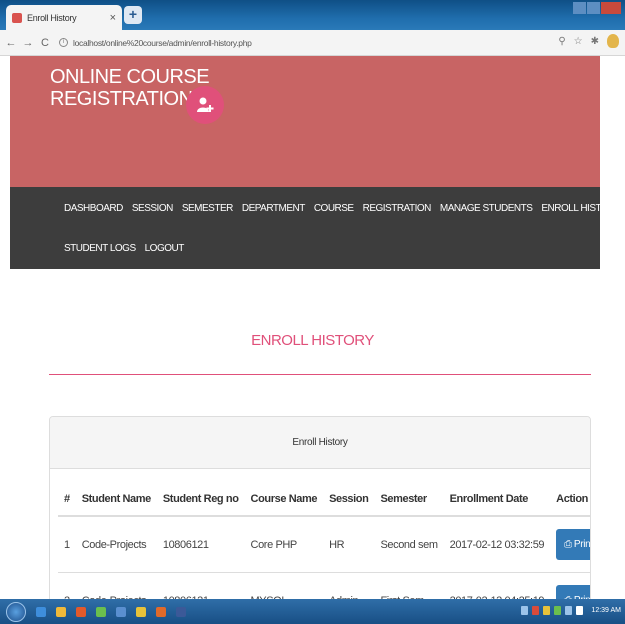 Image resolution: width=625 pixels, height=624 pixels. What do you see at coordinates (165, 248) in the screenshot?
I see `nav-item-logout: LOGOUT` at bounding box center [165, 248].